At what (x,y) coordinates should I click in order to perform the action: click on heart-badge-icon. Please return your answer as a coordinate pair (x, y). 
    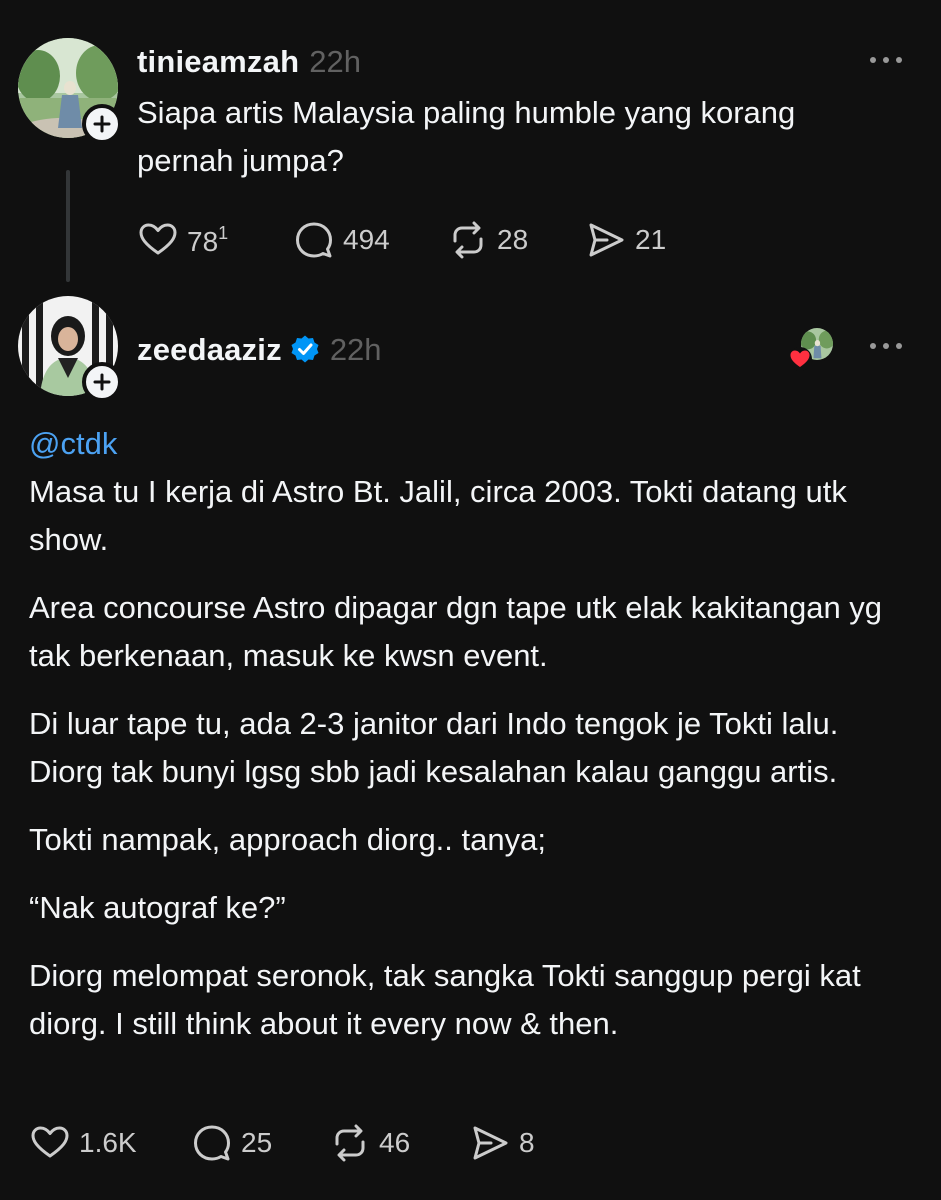
    Looking at the image, I should click on (800, 359).